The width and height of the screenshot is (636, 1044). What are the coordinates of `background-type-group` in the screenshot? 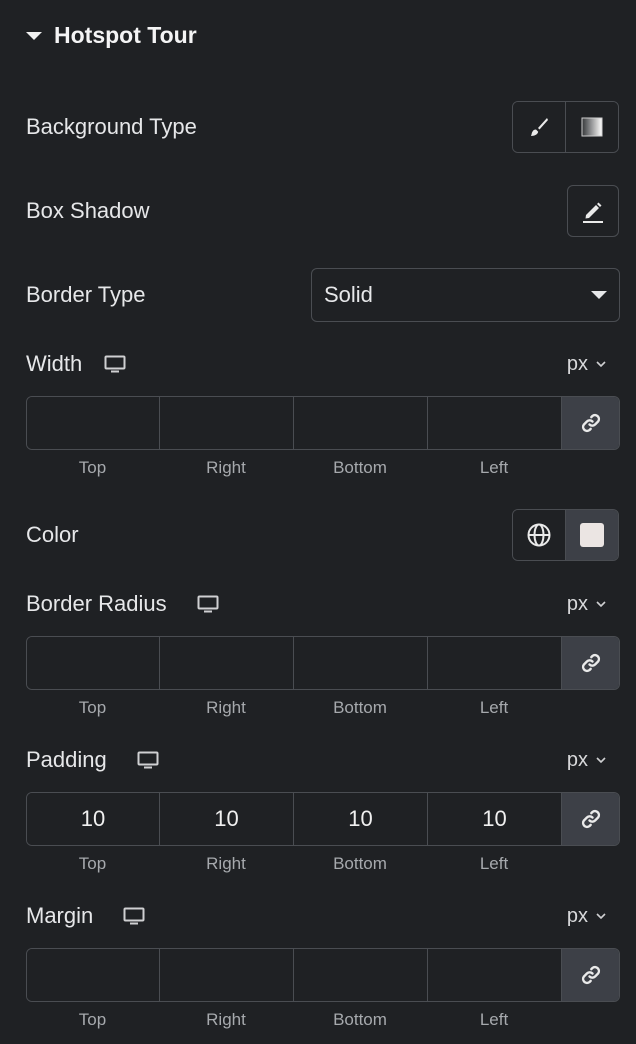 It's located at (565, 127).